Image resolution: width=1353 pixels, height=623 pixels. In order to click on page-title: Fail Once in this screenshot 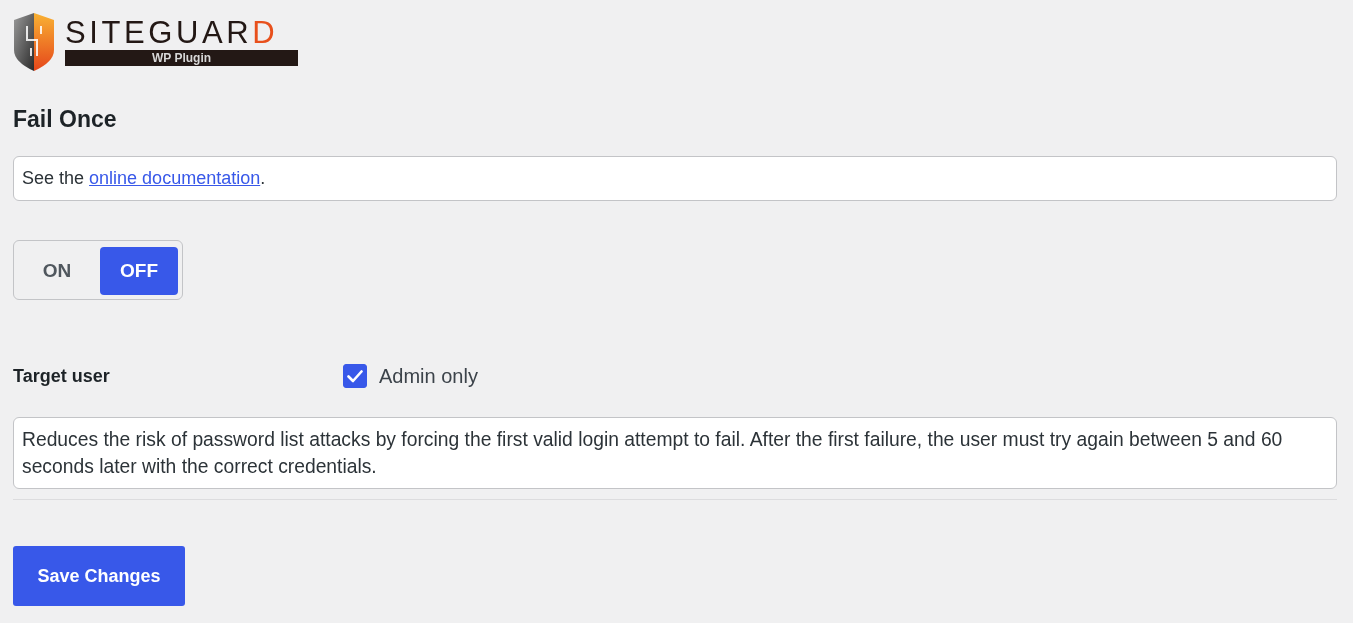, I will do `click(65, 119)`.